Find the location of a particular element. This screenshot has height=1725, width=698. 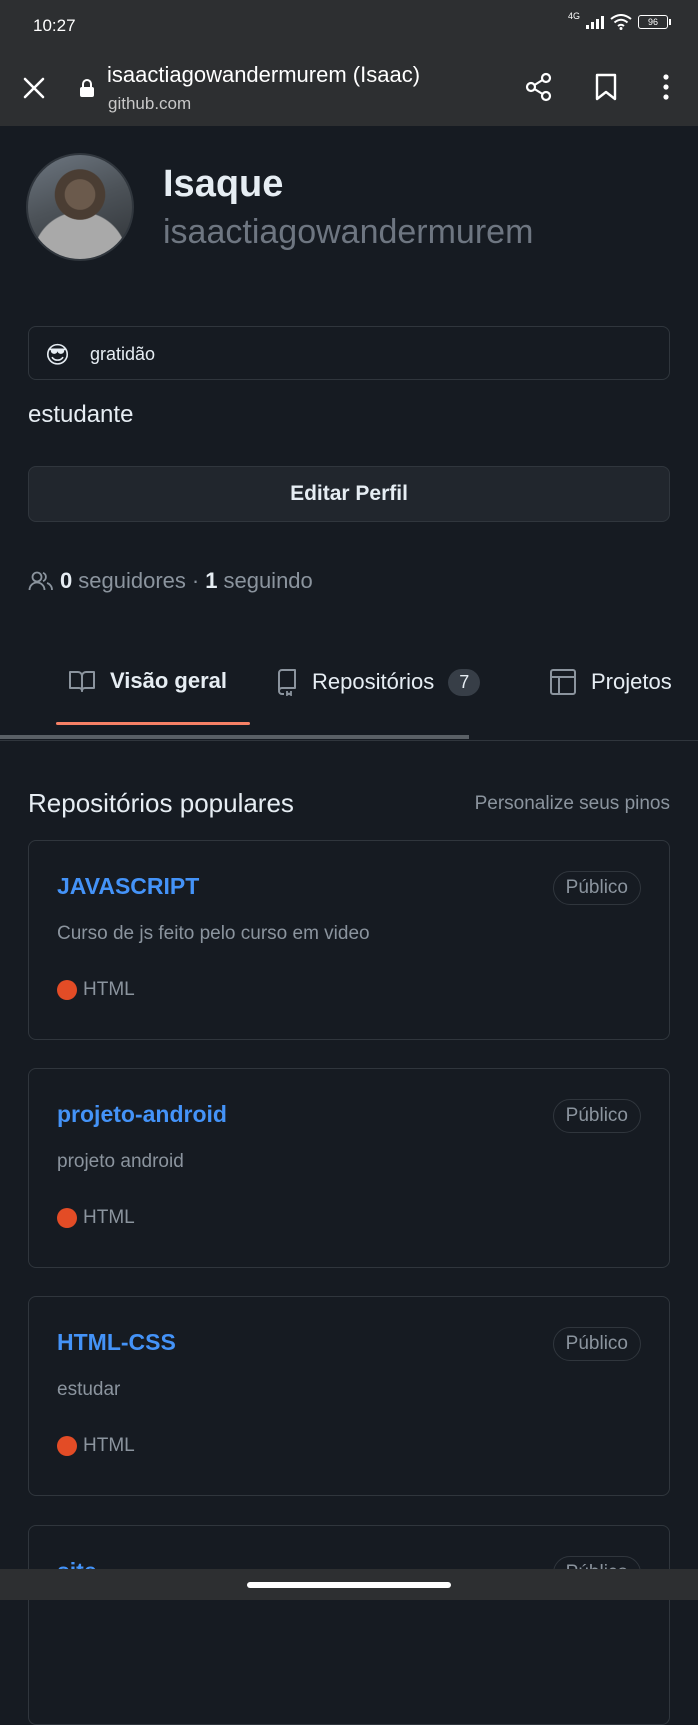

tab-label: Repositórios is located at coordinates (373, 681).